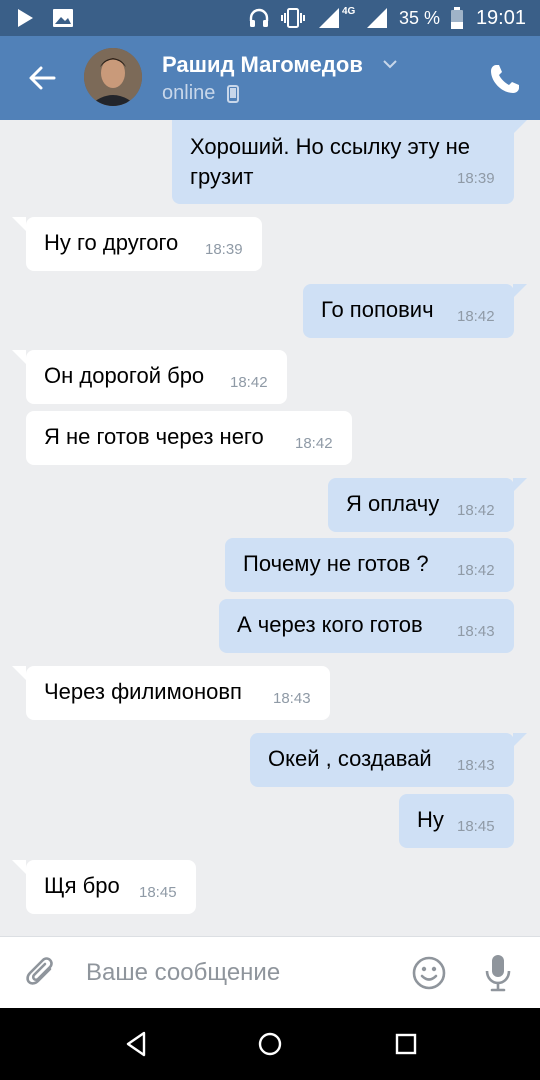 The height and width of the screenshot is (1080, 540). I want to click on message-incoming: Он дорогой бро 18:42, so click(156, 377).